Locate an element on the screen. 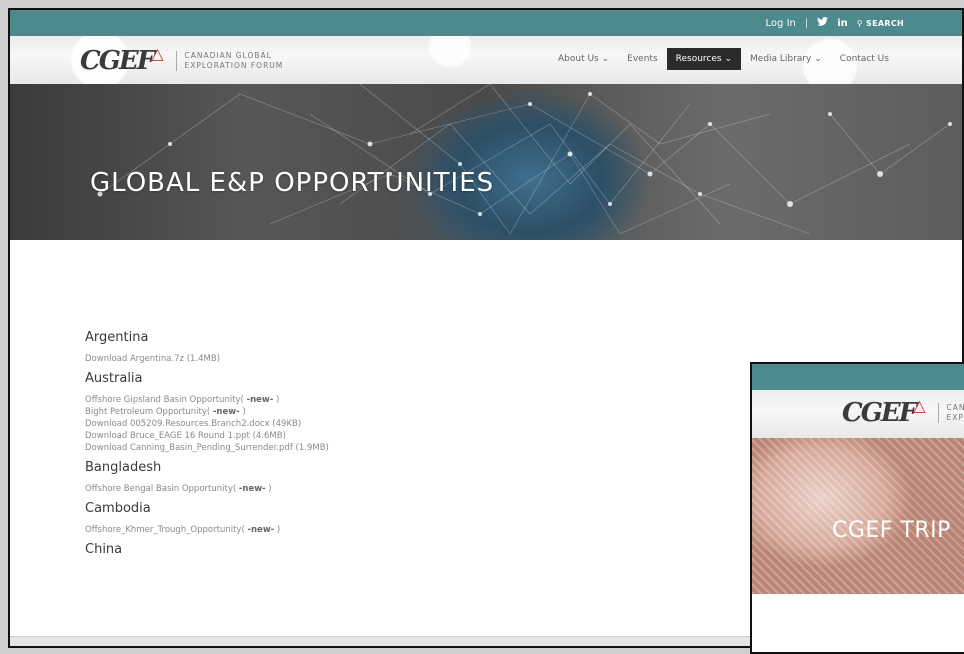 The width and height of the screenshot is (964, 654). secondary-navbar: CGEF△ CANADIA EXPLOR is located at coordinates (858, 414).